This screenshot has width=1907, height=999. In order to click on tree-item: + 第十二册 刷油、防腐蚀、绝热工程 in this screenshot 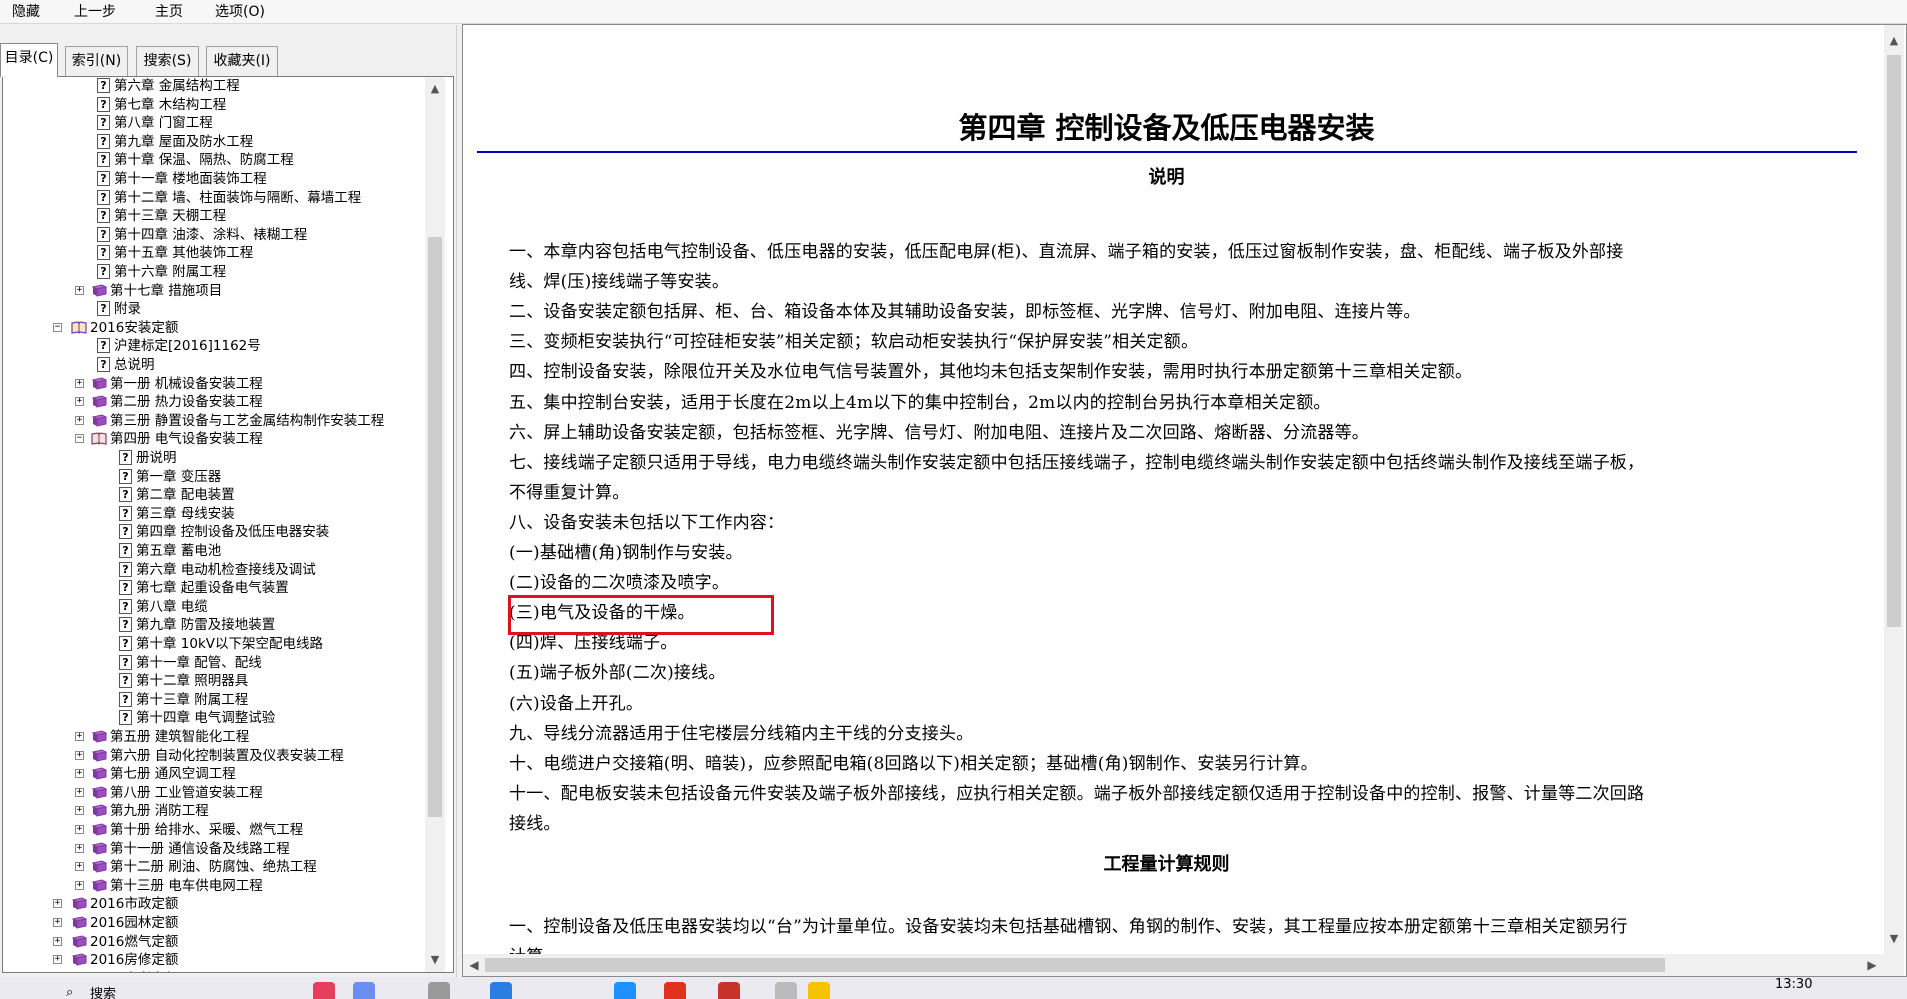, I will do `click(213, 867)`.